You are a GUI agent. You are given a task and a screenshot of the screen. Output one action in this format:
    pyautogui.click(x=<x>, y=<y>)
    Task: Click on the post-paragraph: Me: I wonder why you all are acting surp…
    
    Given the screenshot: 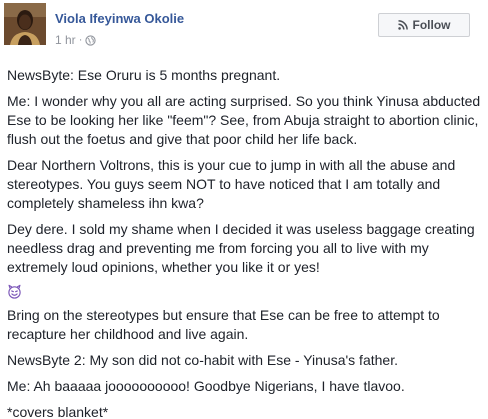 What is the action you would take?
    pyautogui.click(x=244, y=120)
    